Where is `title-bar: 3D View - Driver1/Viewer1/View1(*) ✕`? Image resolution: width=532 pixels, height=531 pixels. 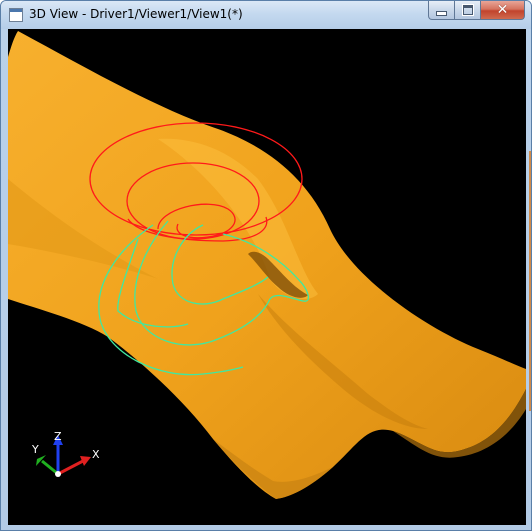
title-bar: 3D View - Driver1/Viewer1/View1(*) ✕ is located at coordinates (266, 15).